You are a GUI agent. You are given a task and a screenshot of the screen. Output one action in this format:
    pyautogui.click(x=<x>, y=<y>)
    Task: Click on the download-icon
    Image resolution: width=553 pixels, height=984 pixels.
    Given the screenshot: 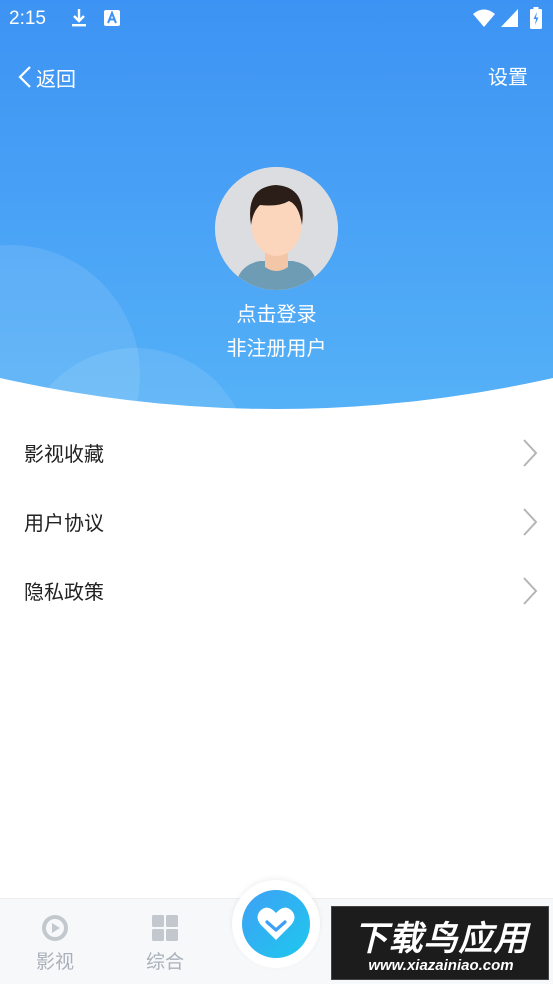 What is the action you would take?
    pyautogui.click(x=79, y=18)
    